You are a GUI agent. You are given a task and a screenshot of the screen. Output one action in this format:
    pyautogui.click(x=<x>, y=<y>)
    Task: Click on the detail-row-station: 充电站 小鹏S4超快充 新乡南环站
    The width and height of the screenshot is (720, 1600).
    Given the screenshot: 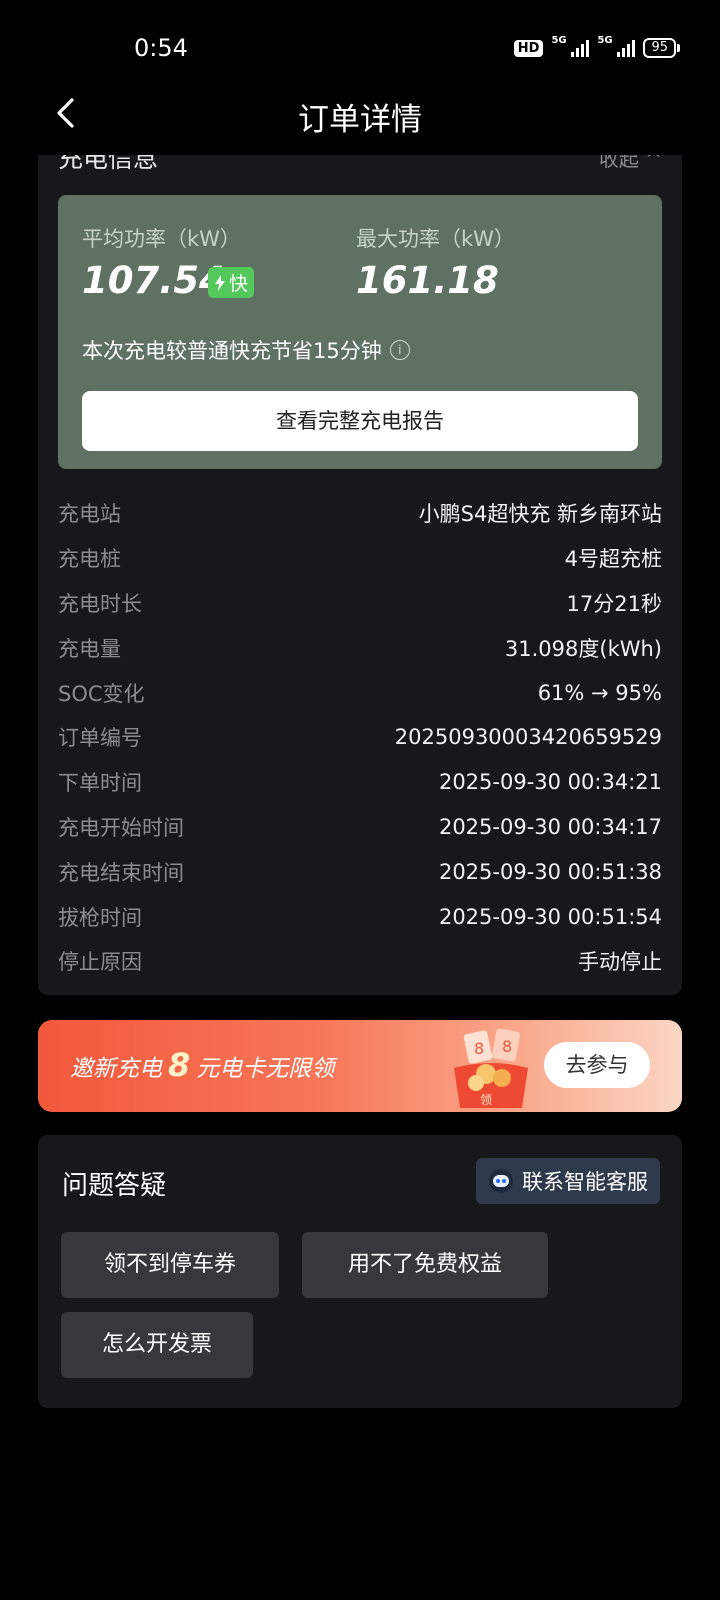 What is the action you would take?
    pyautogui.click(x=360, y=514)
    